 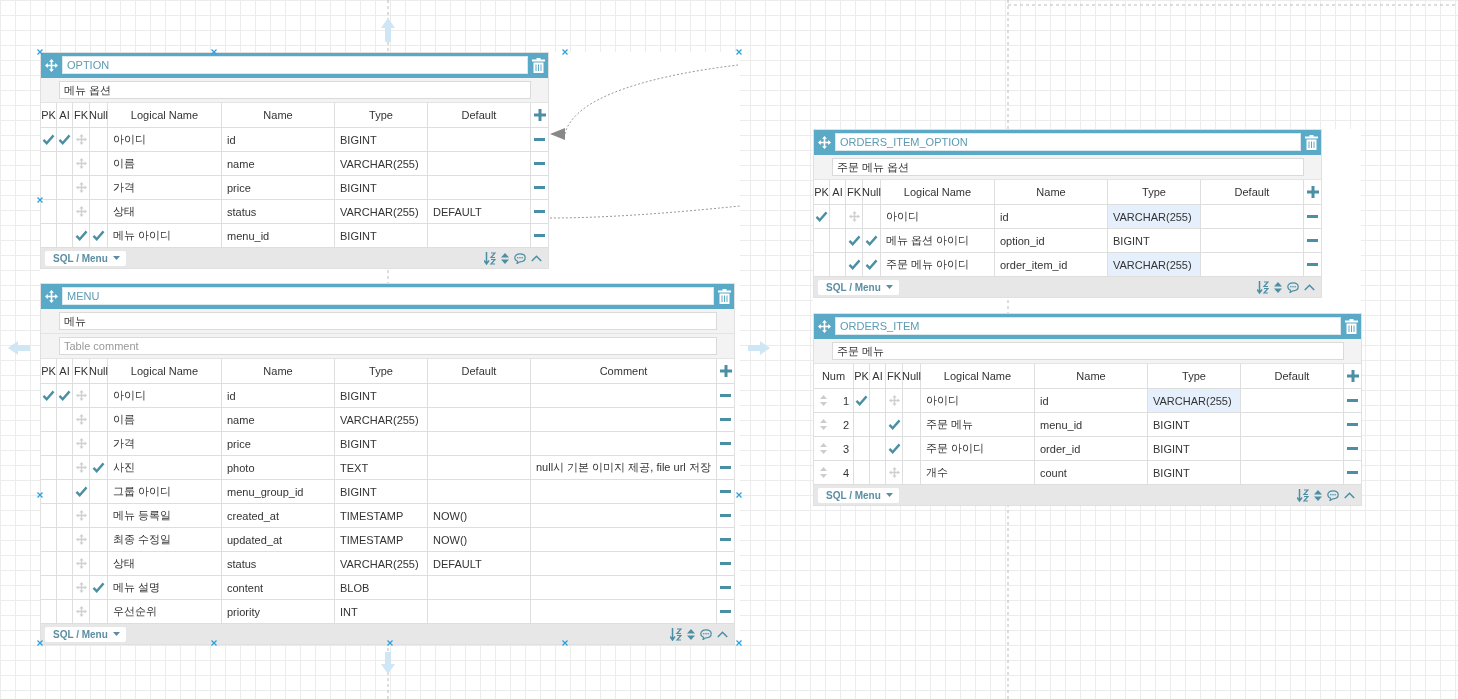 What do you see at coordinates (358, 443) in the screenshot?
I see `table-cell-text: BIGINT` at bounding box center [358, 443].